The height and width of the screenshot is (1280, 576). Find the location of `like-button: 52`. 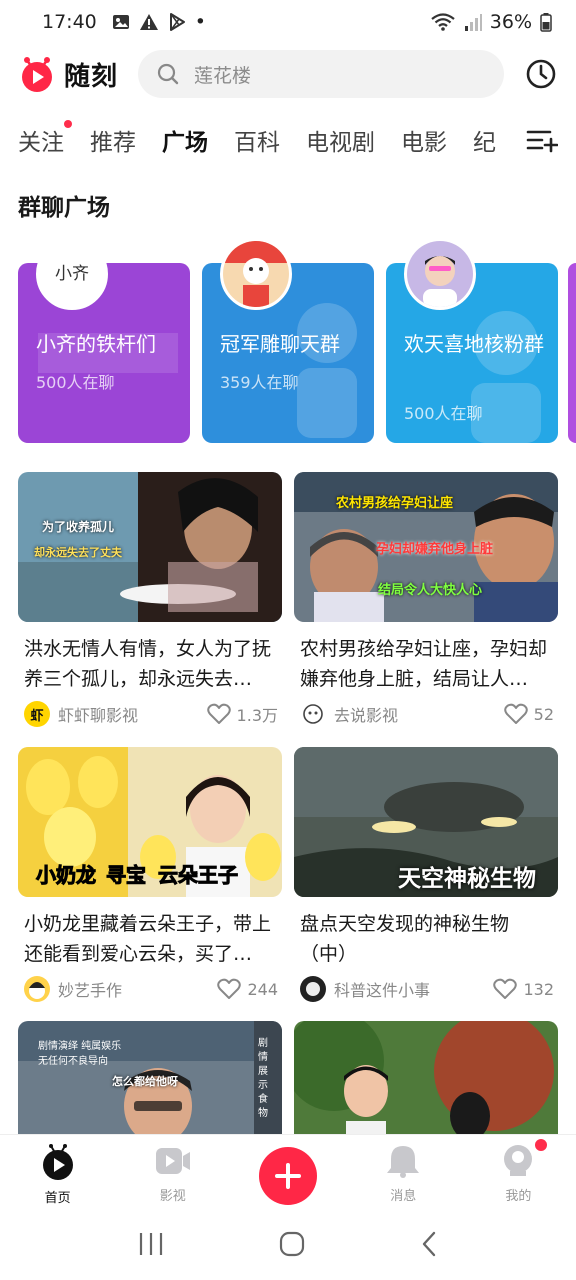

like-button: 52 is located at coordinates (530, 714).